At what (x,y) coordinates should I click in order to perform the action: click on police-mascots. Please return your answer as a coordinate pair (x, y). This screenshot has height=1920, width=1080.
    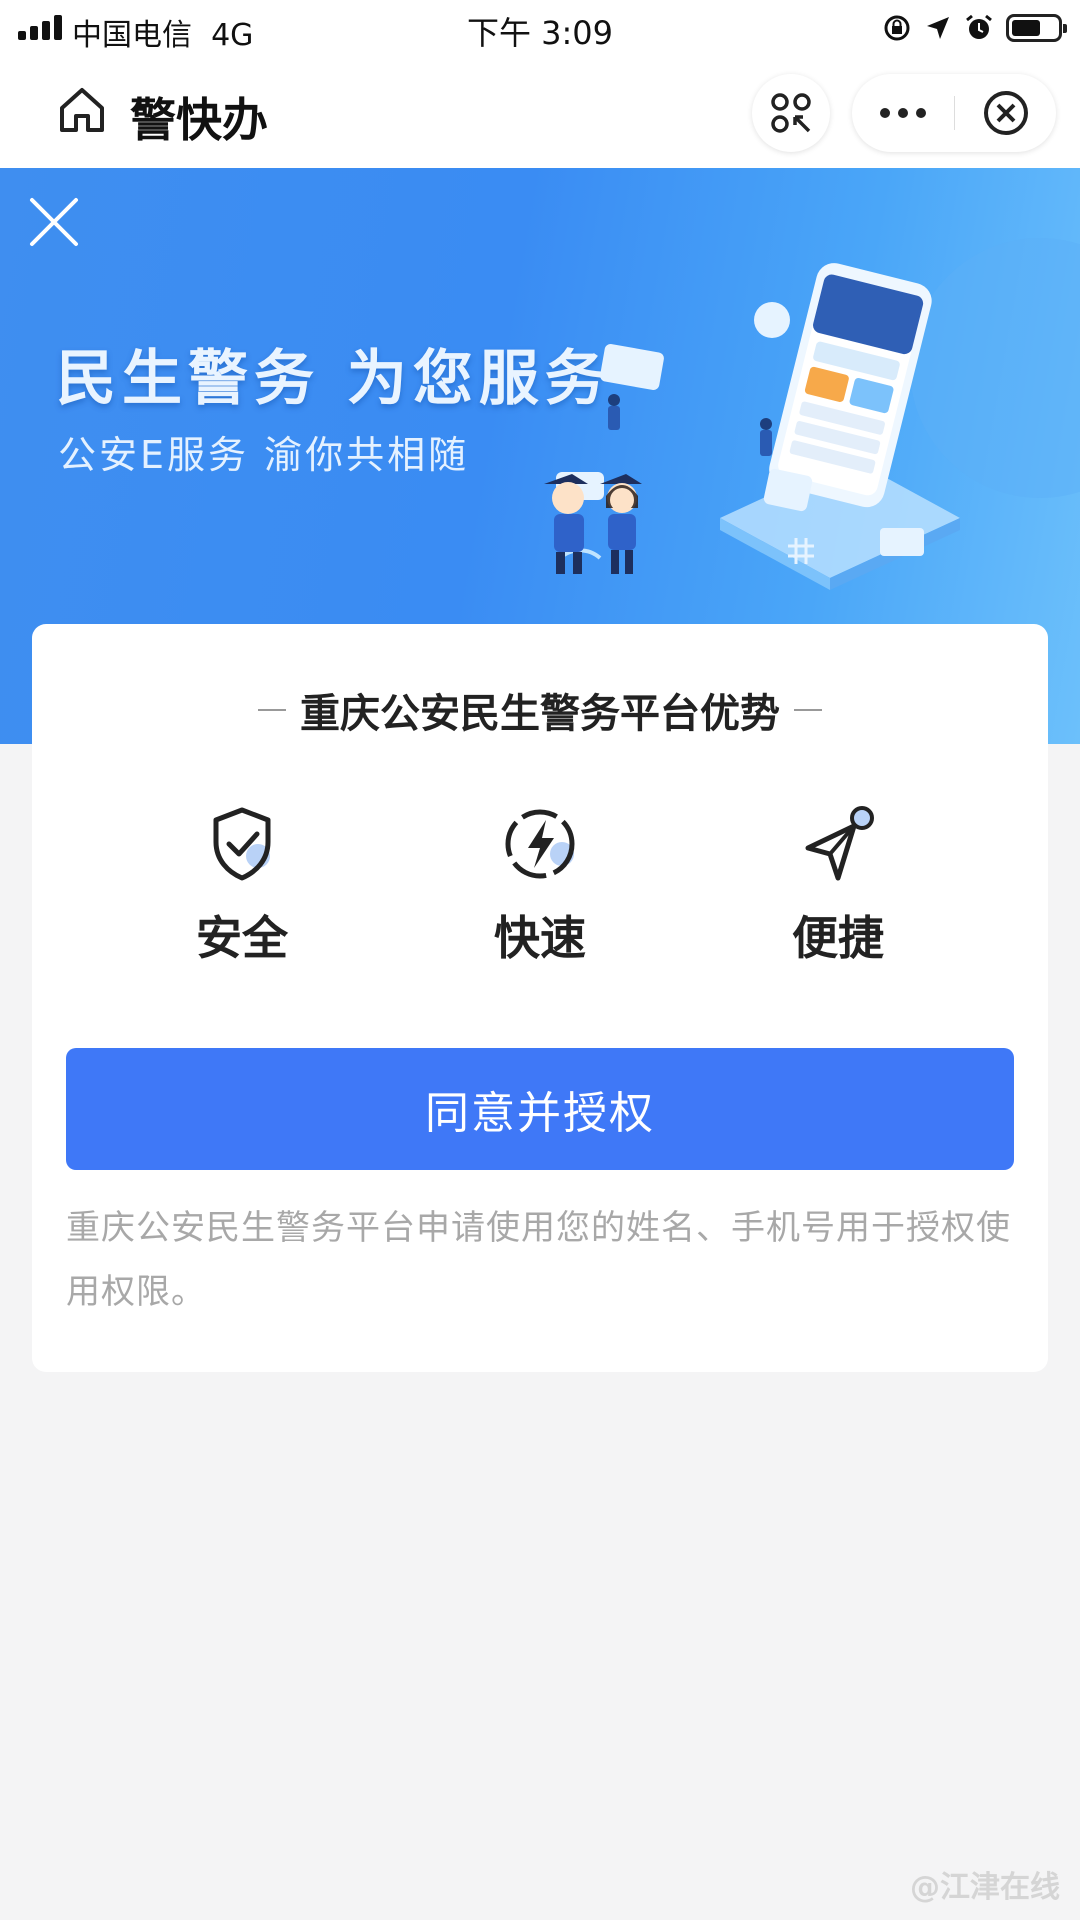
    Looking at the image, I should click on (593, 524).